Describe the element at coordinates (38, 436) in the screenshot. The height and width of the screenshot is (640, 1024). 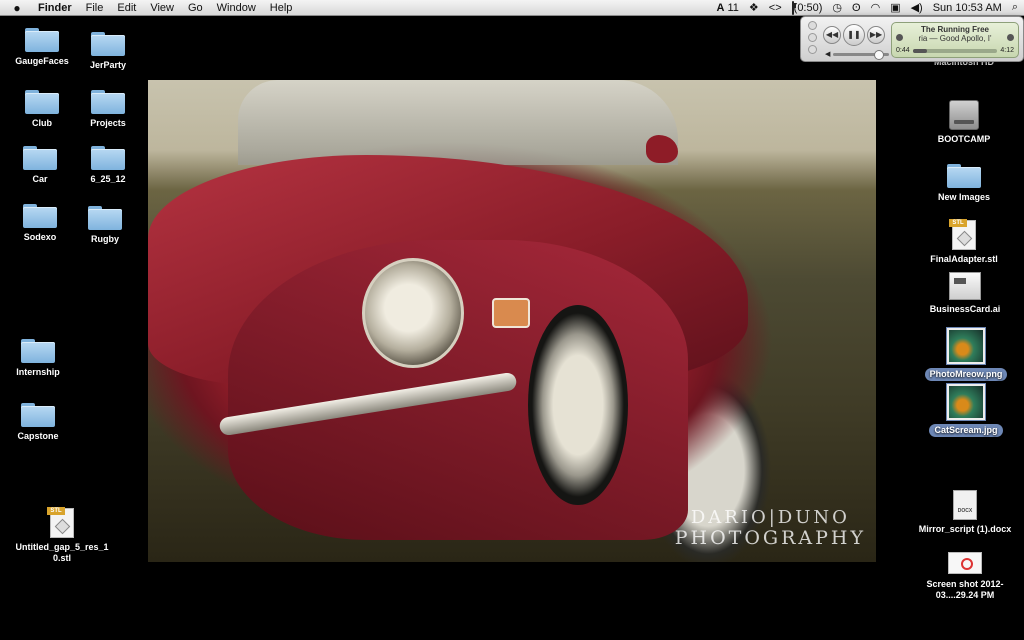
I see `desktop-item-label: Capstone` at that location.